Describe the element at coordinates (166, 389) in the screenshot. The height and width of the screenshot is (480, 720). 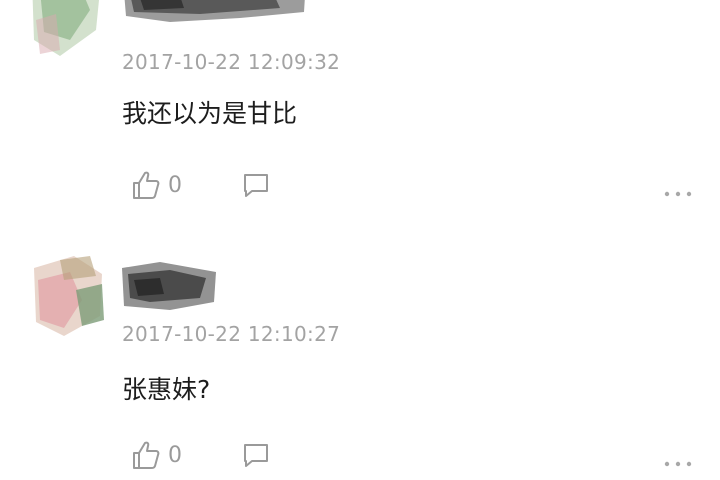
I see `comment-text: 张惠妹?` at that location.